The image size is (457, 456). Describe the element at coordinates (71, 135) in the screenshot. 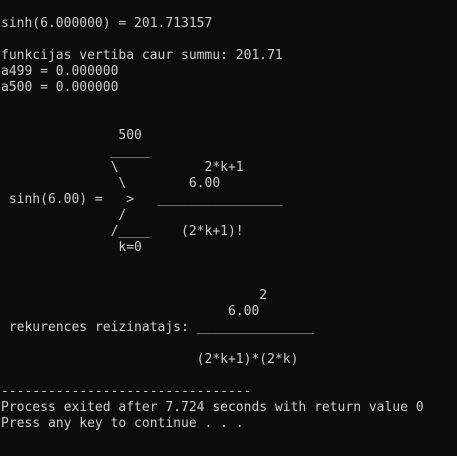

I see `sum-upper-limit-line: 500` at that location.